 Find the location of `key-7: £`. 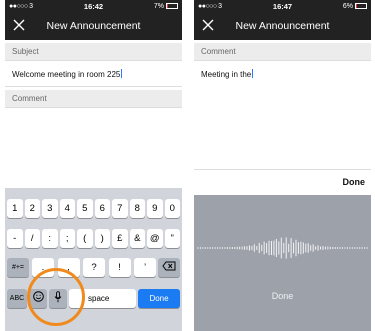

key-7: £ is located at coordinates (120, 238).